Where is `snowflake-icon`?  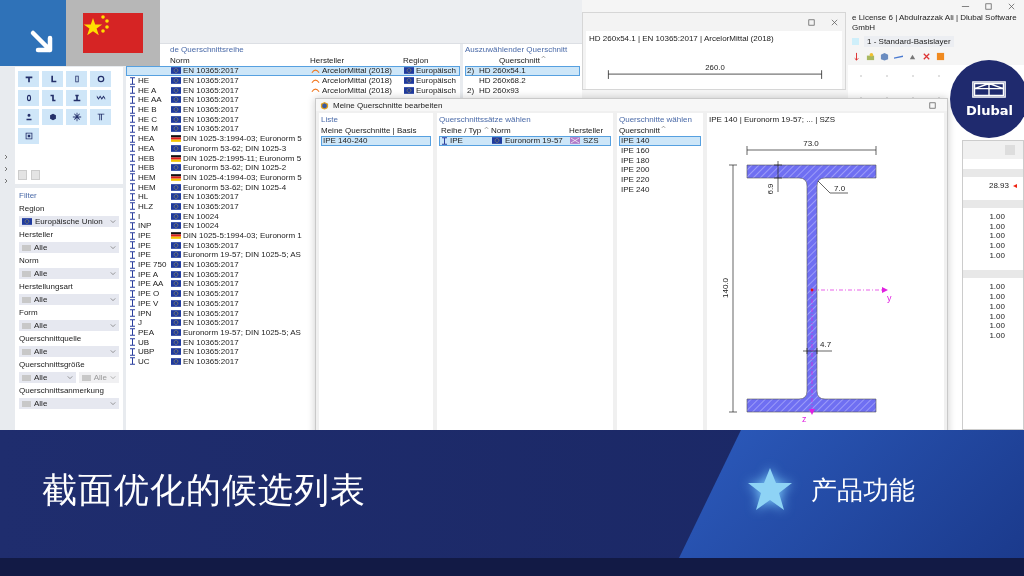 snowflake-icon is located at coordinates (76, 117).